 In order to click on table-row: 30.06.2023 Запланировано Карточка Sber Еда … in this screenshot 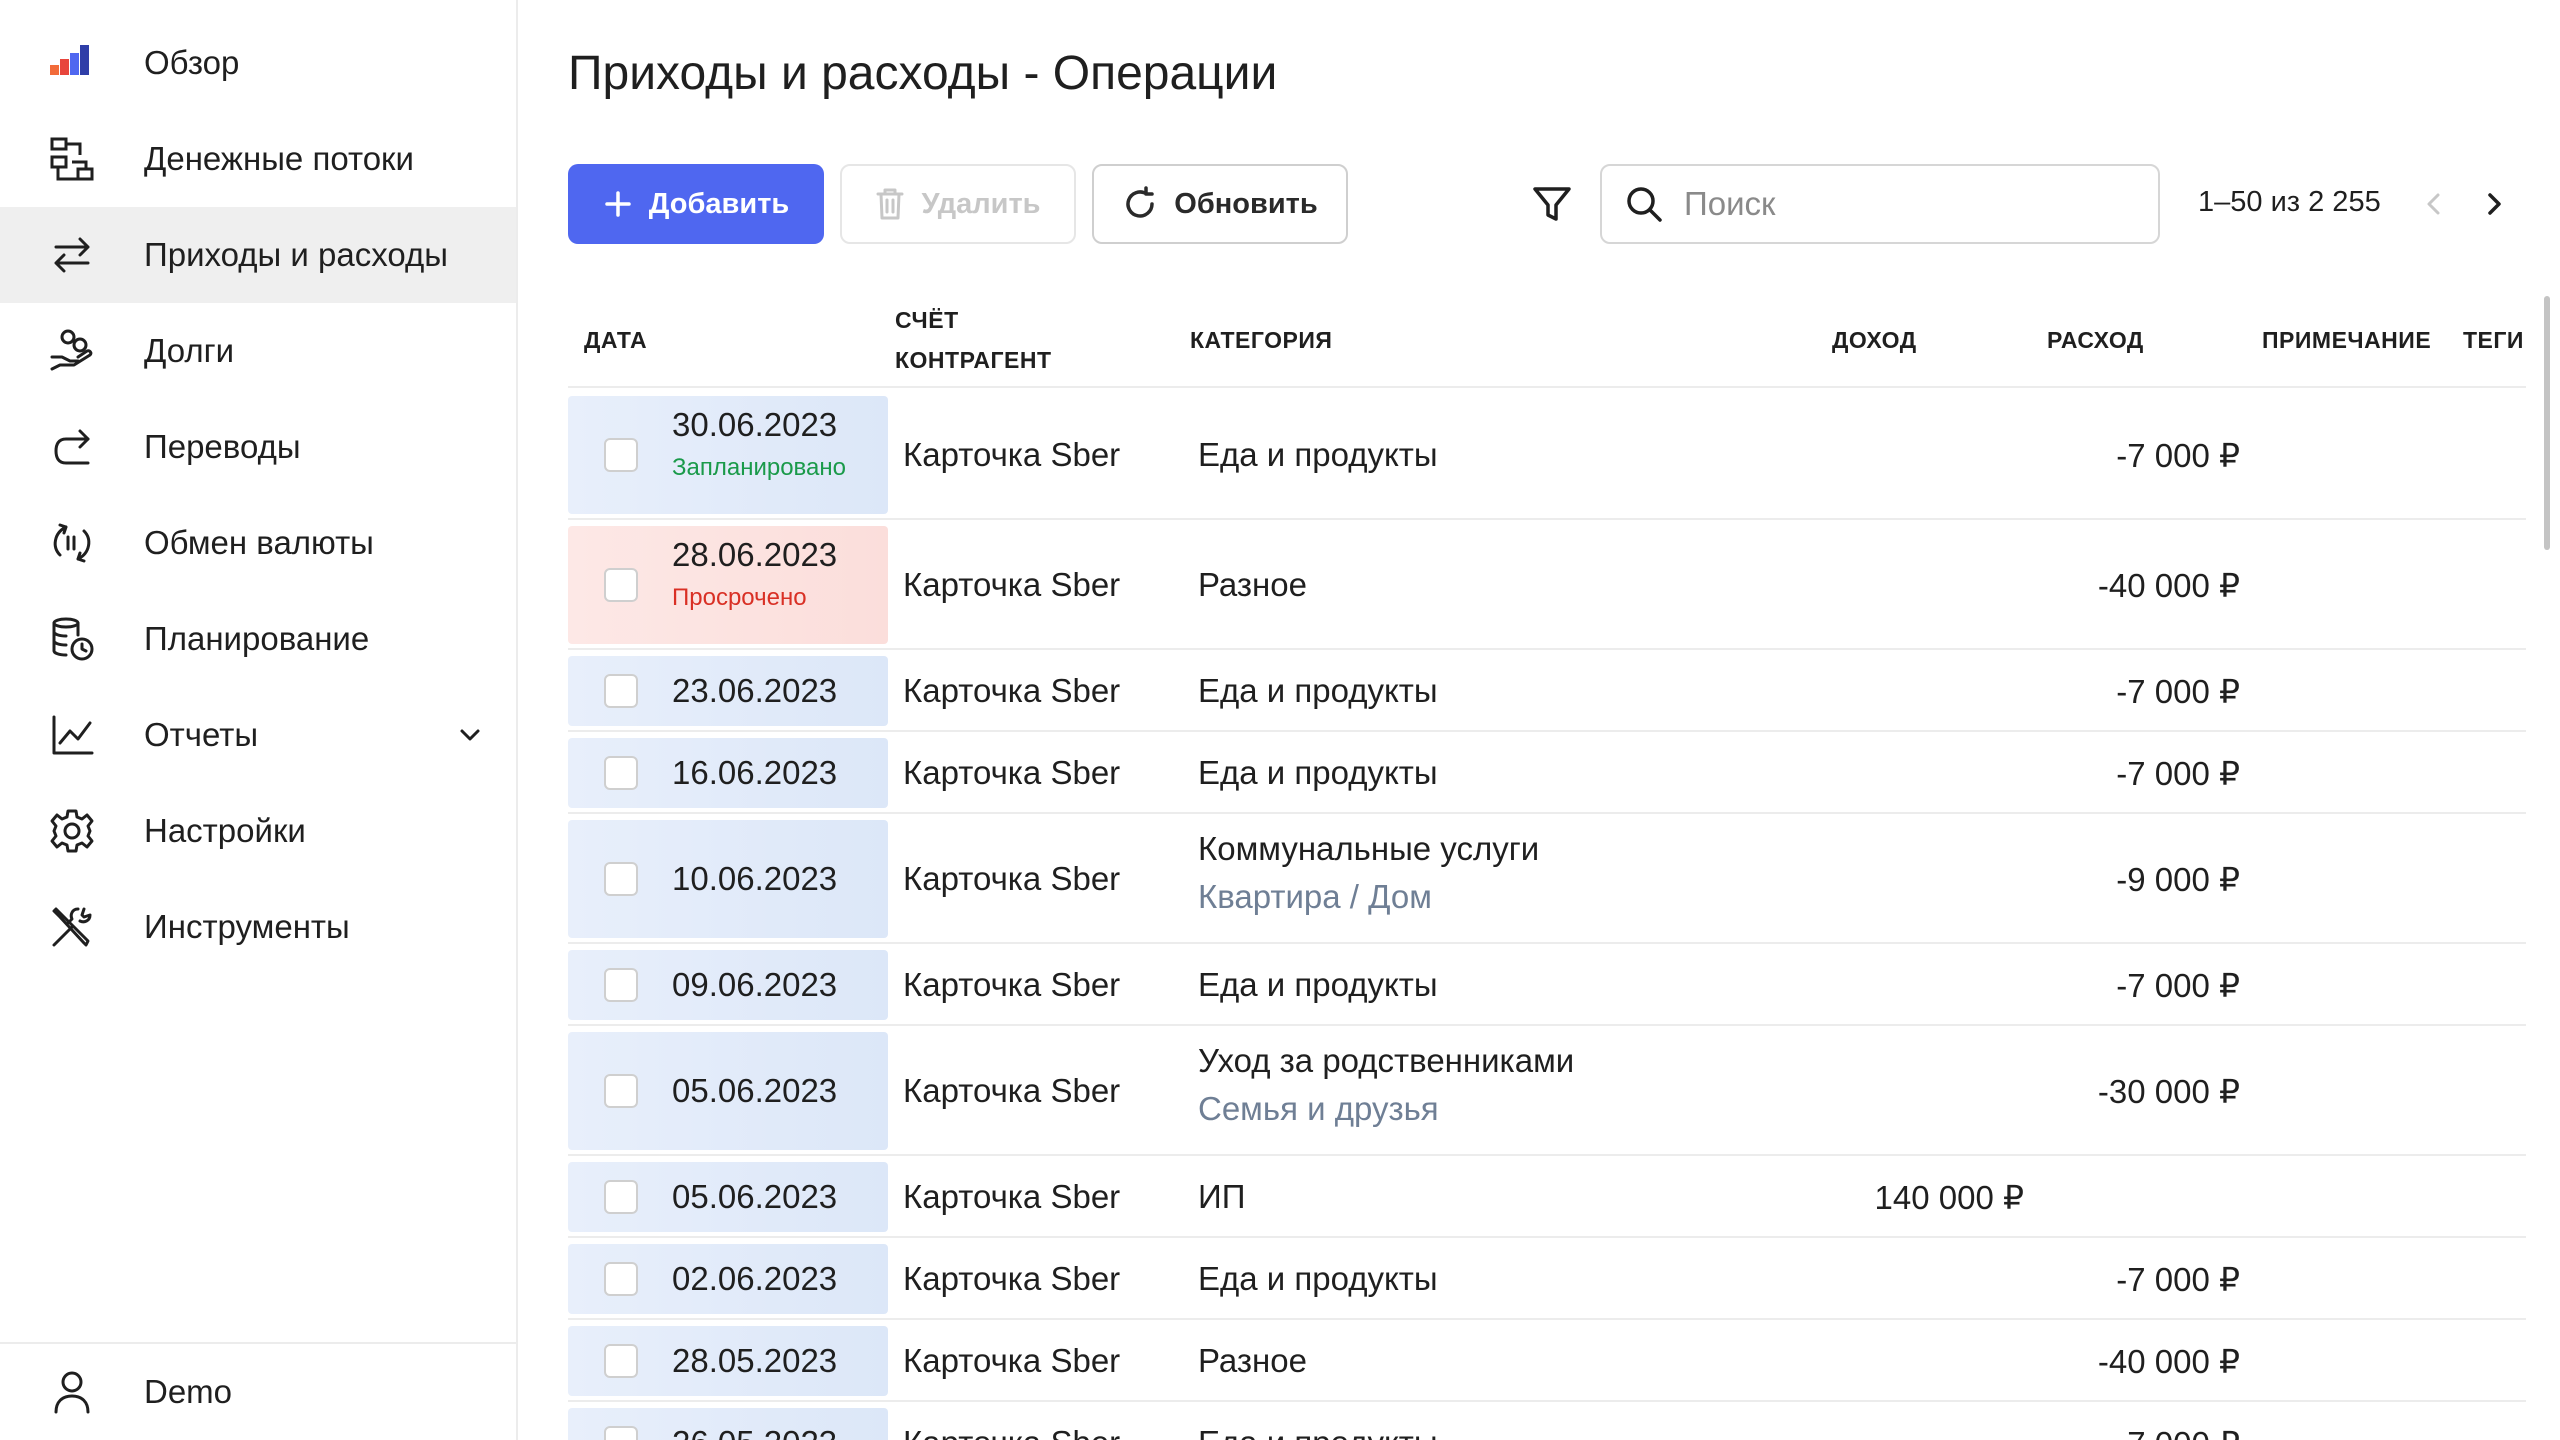, I will do `click(1547, 455)`.